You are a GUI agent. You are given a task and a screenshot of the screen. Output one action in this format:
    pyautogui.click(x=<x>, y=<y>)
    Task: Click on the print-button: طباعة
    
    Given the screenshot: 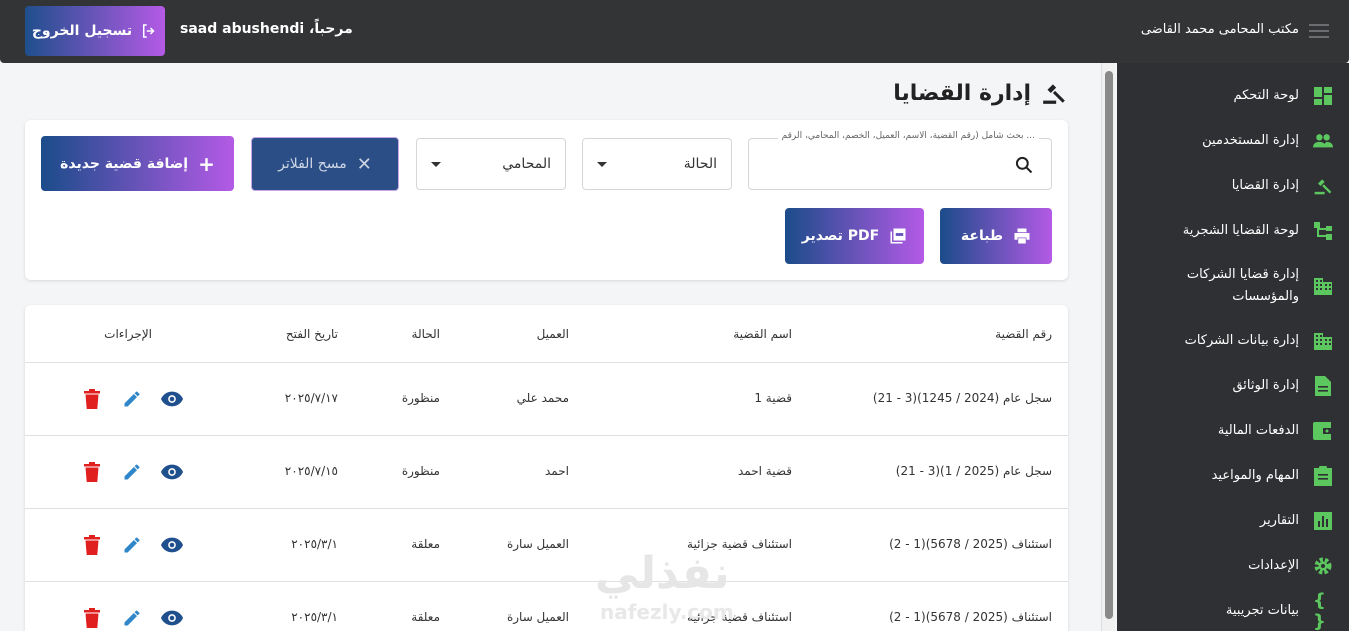 What is the action you would take?
    pyautogui.click(x=996, y=236)
    